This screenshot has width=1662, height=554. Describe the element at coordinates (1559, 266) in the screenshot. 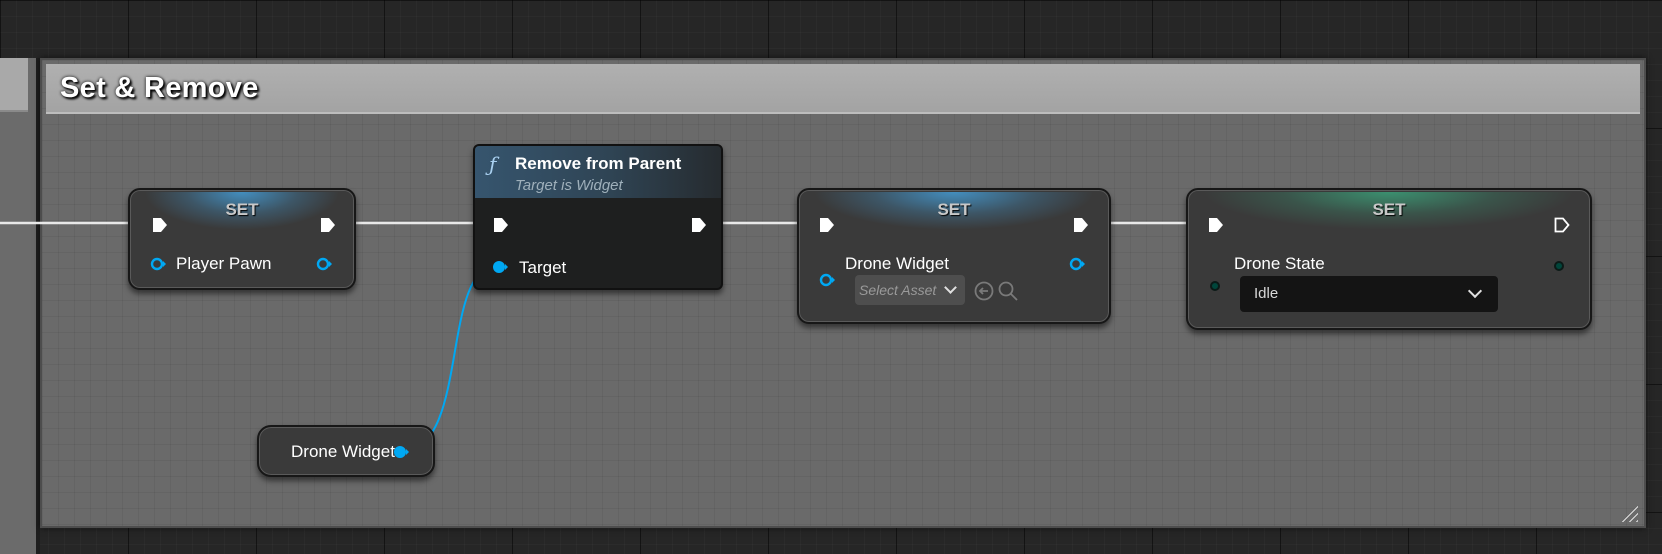

I see `enum-out-pin-icon` at that location.